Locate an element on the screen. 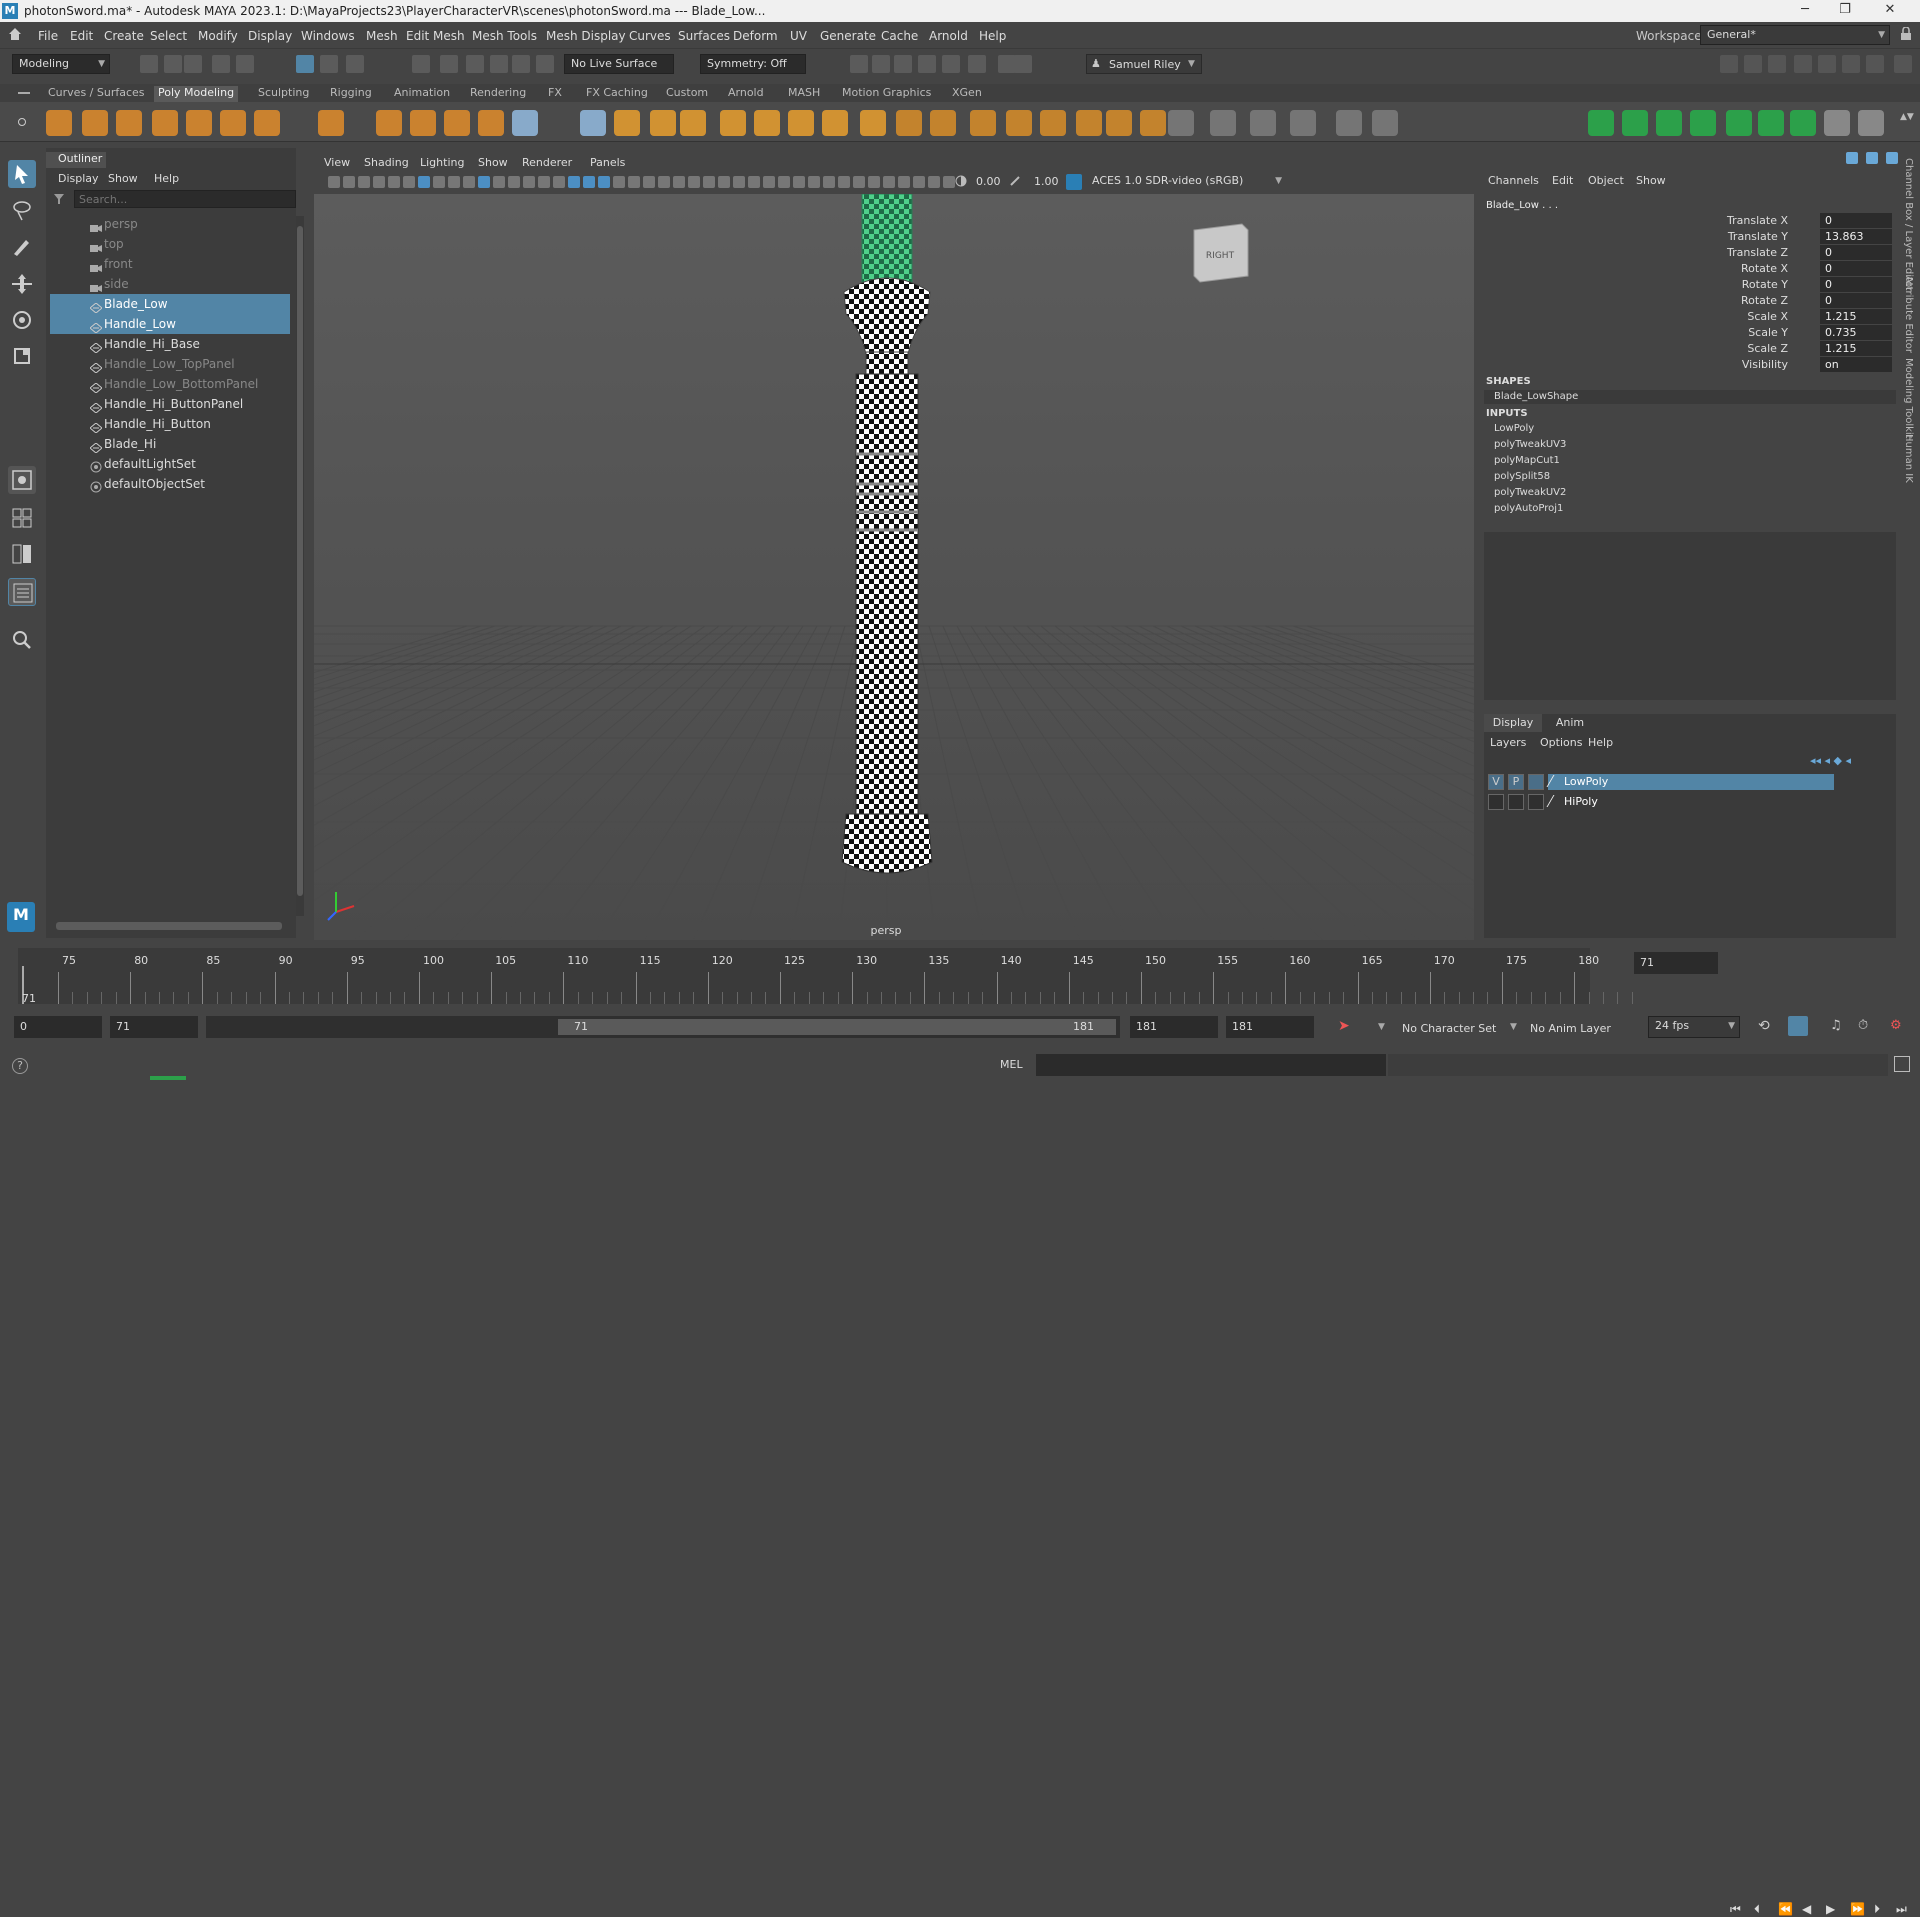 The width and height of the screenshot is (1920, 1917). user-account-button: ♟ Samuel Riley is located at coordinates (1144, 64).